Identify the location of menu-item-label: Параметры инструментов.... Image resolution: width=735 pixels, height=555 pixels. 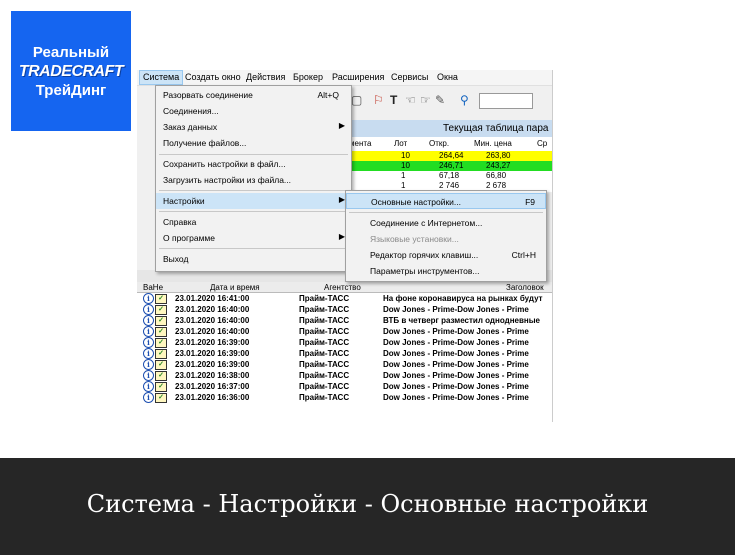
(425, 271).